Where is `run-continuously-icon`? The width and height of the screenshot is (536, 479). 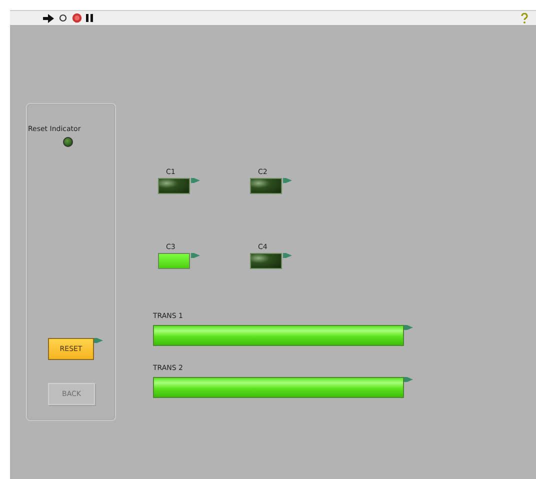
run-continuously-icon is located at coordinates (63, 18).